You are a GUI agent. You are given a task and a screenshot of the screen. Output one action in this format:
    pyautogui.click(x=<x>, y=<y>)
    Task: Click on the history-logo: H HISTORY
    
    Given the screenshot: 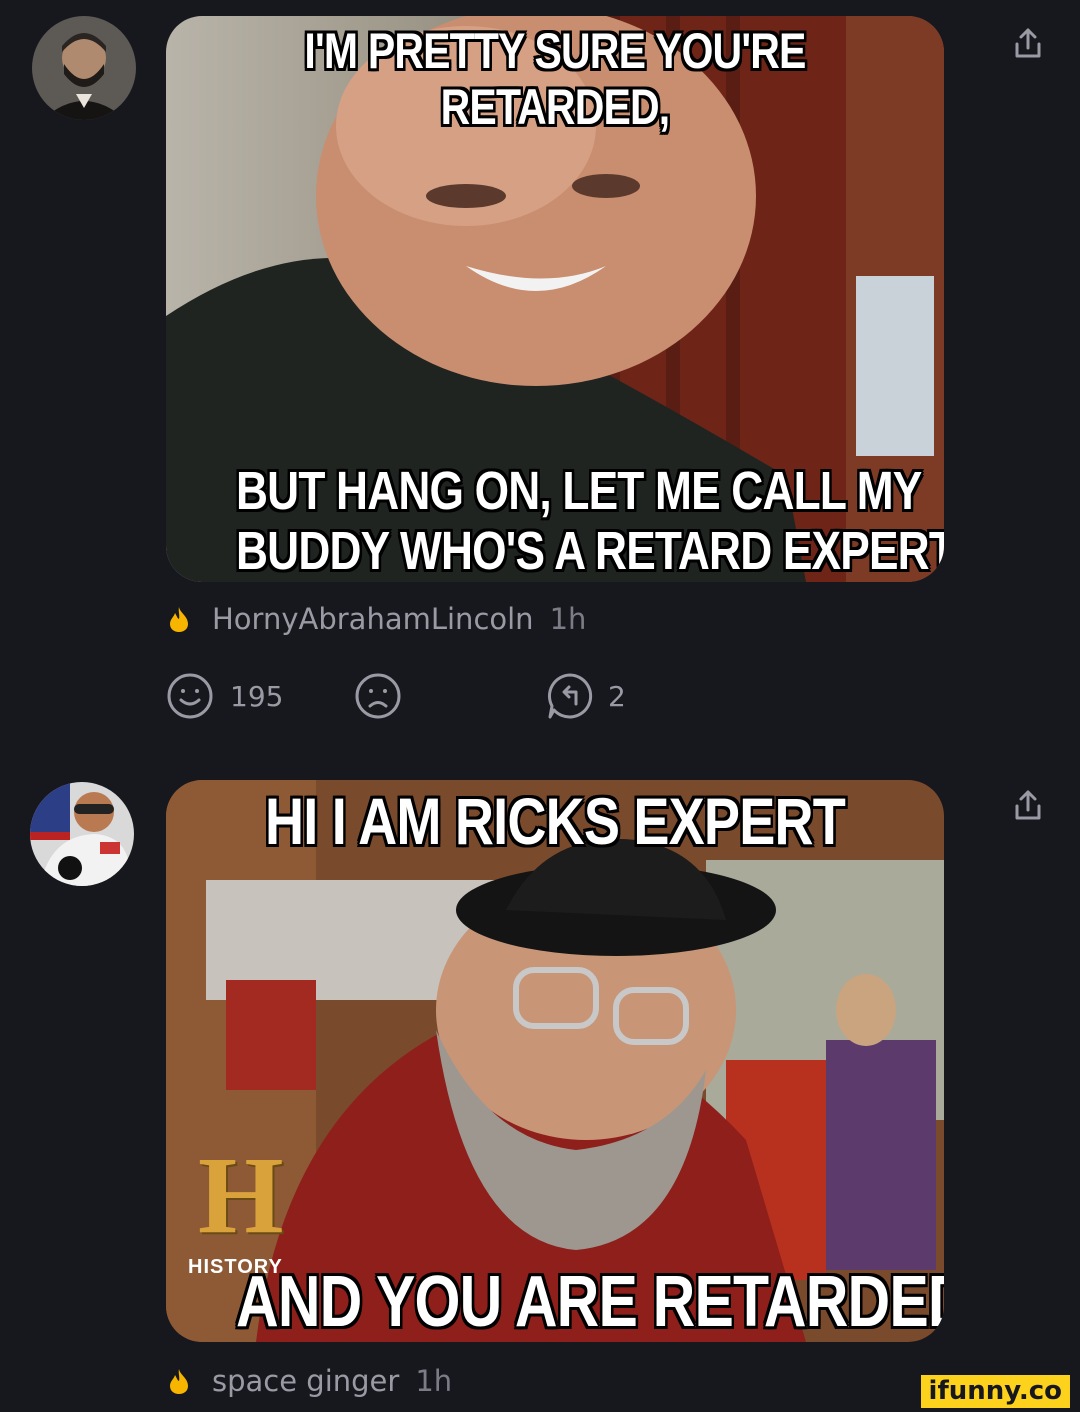 What is the action you would take?
    pyautogui.click(x=253, y=1209)
    